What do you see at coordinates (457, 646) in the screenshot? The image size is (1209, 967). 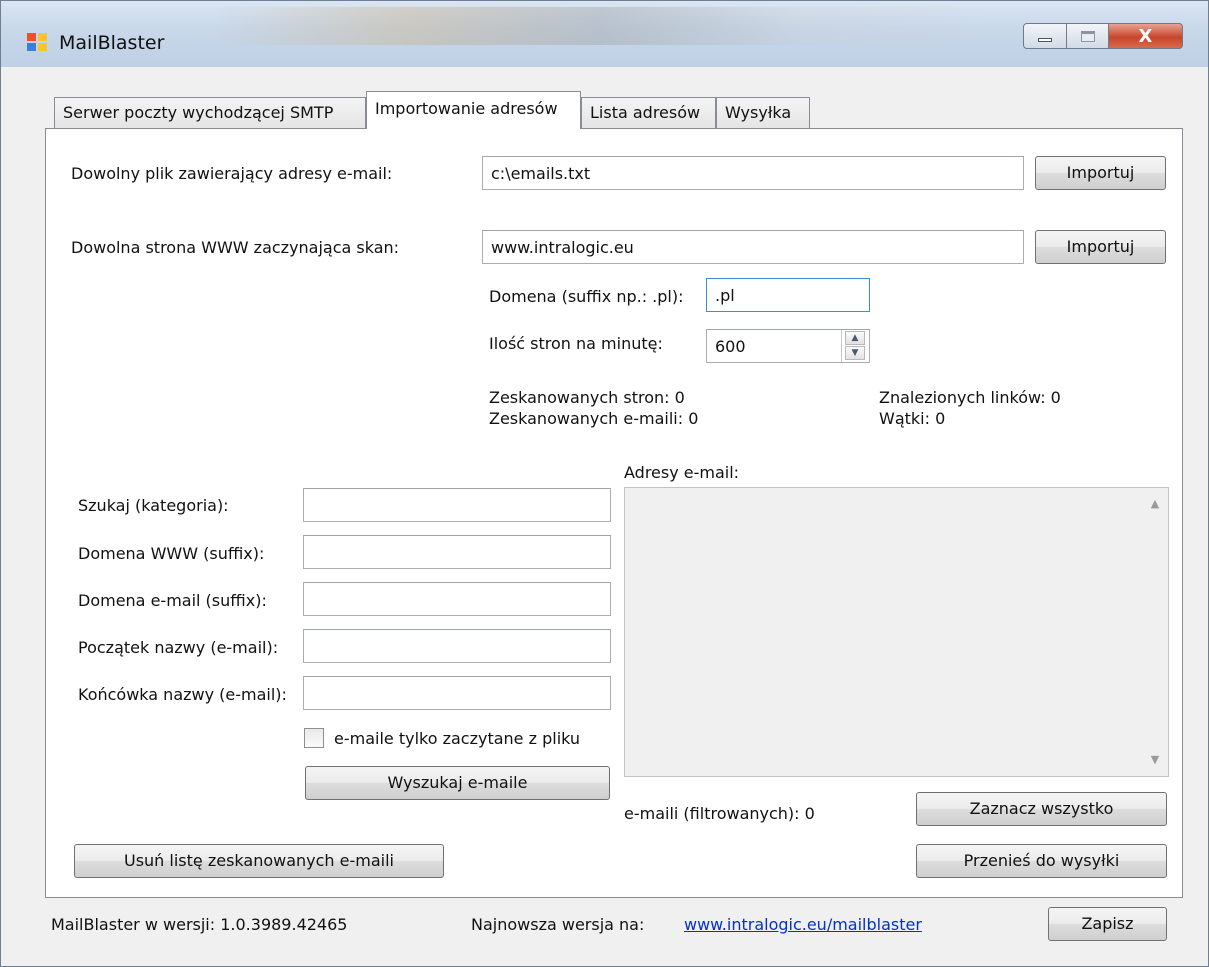 I see `name-start-input` at bounding box center [457, 646].